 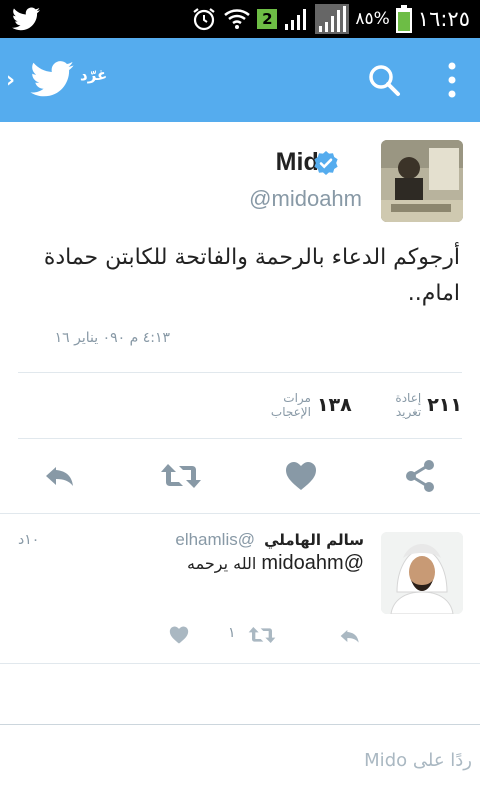 What do you see at coordinates (334, 405) in the screenshot?
I see `likes-count: ١٣٨` at bounding box center [334, 405].